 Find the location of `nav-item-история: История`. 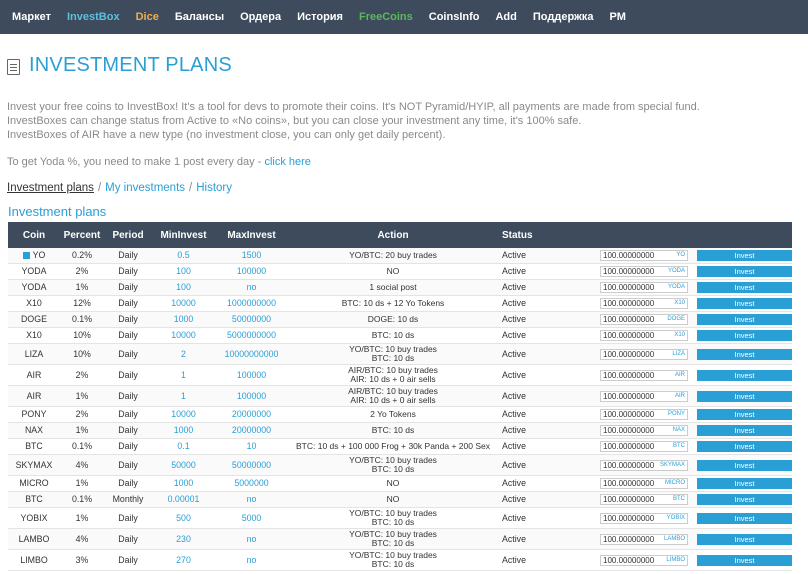

nav-item-история: История is located at coordinates (320, 17).